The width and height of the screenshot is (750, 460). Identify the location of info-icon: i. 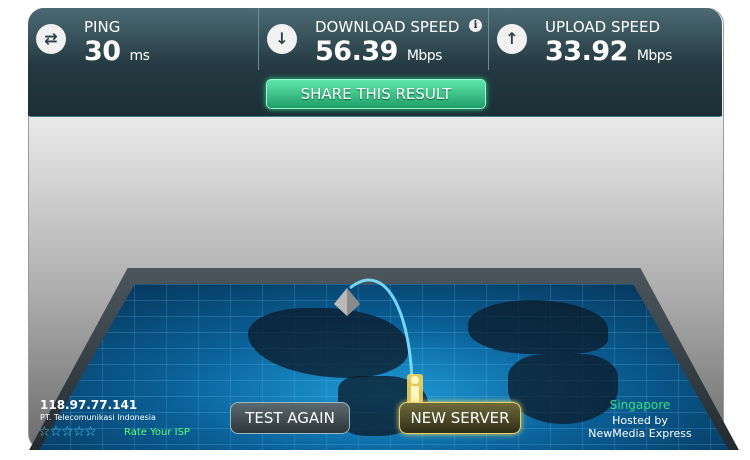
(475, 25).